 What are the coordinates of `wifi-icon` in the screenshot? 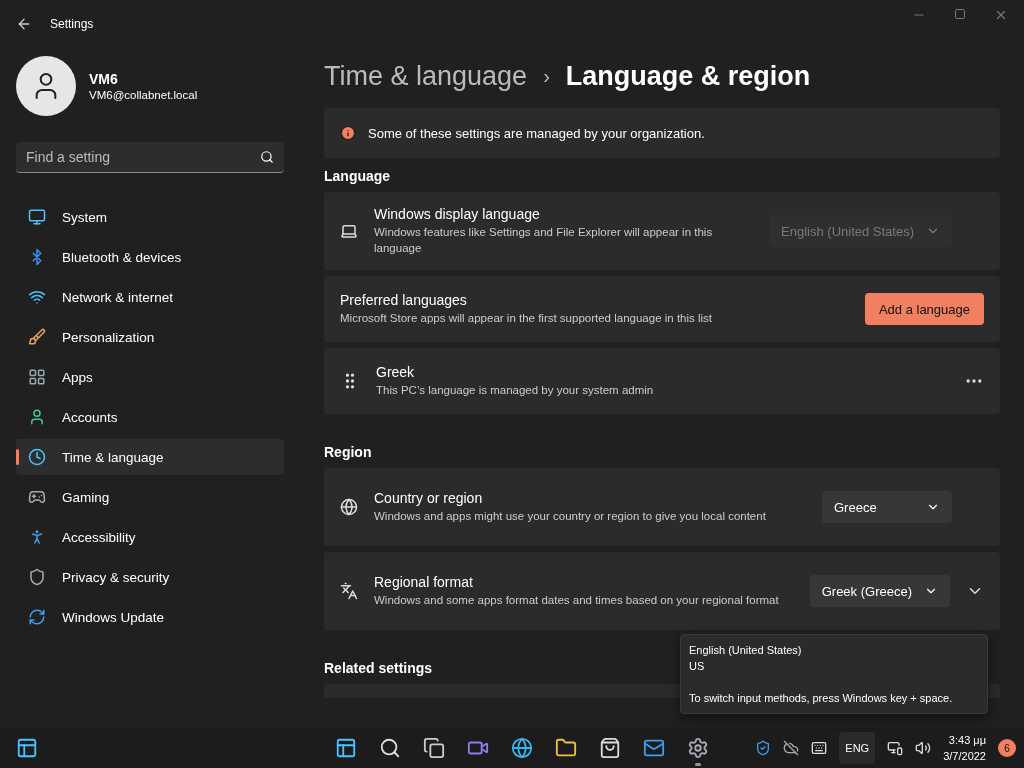 It's located at (37, 297).